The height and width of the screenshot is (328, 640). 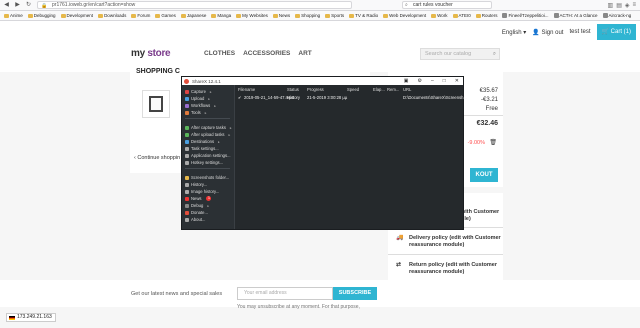 I want to click on bookmark-item: Sports, so click(x=334, y=15).